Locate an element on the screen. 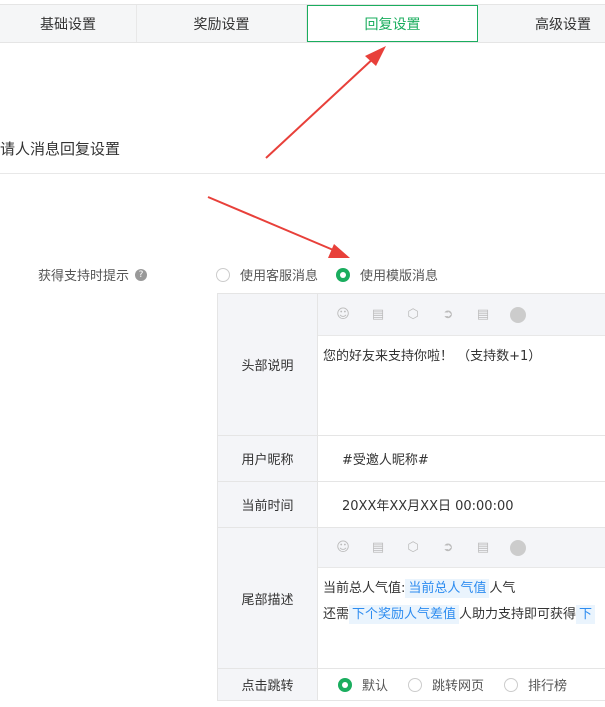  arrow-icon is located at coordinates (296, 152).